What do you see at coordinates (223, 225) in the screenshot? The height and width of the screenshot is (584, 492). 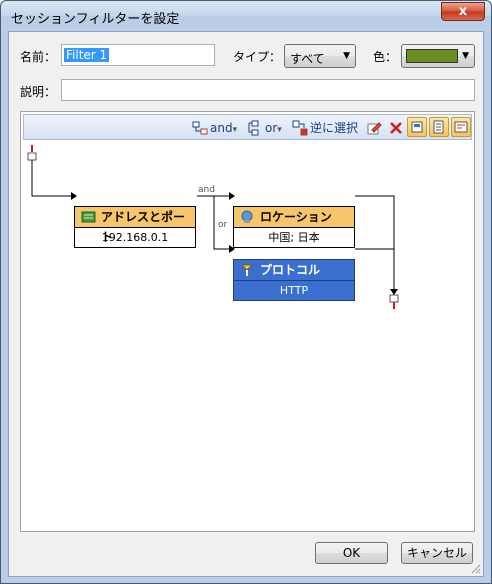 I see `or-connector-label: or` at bounding box center [223, 225].